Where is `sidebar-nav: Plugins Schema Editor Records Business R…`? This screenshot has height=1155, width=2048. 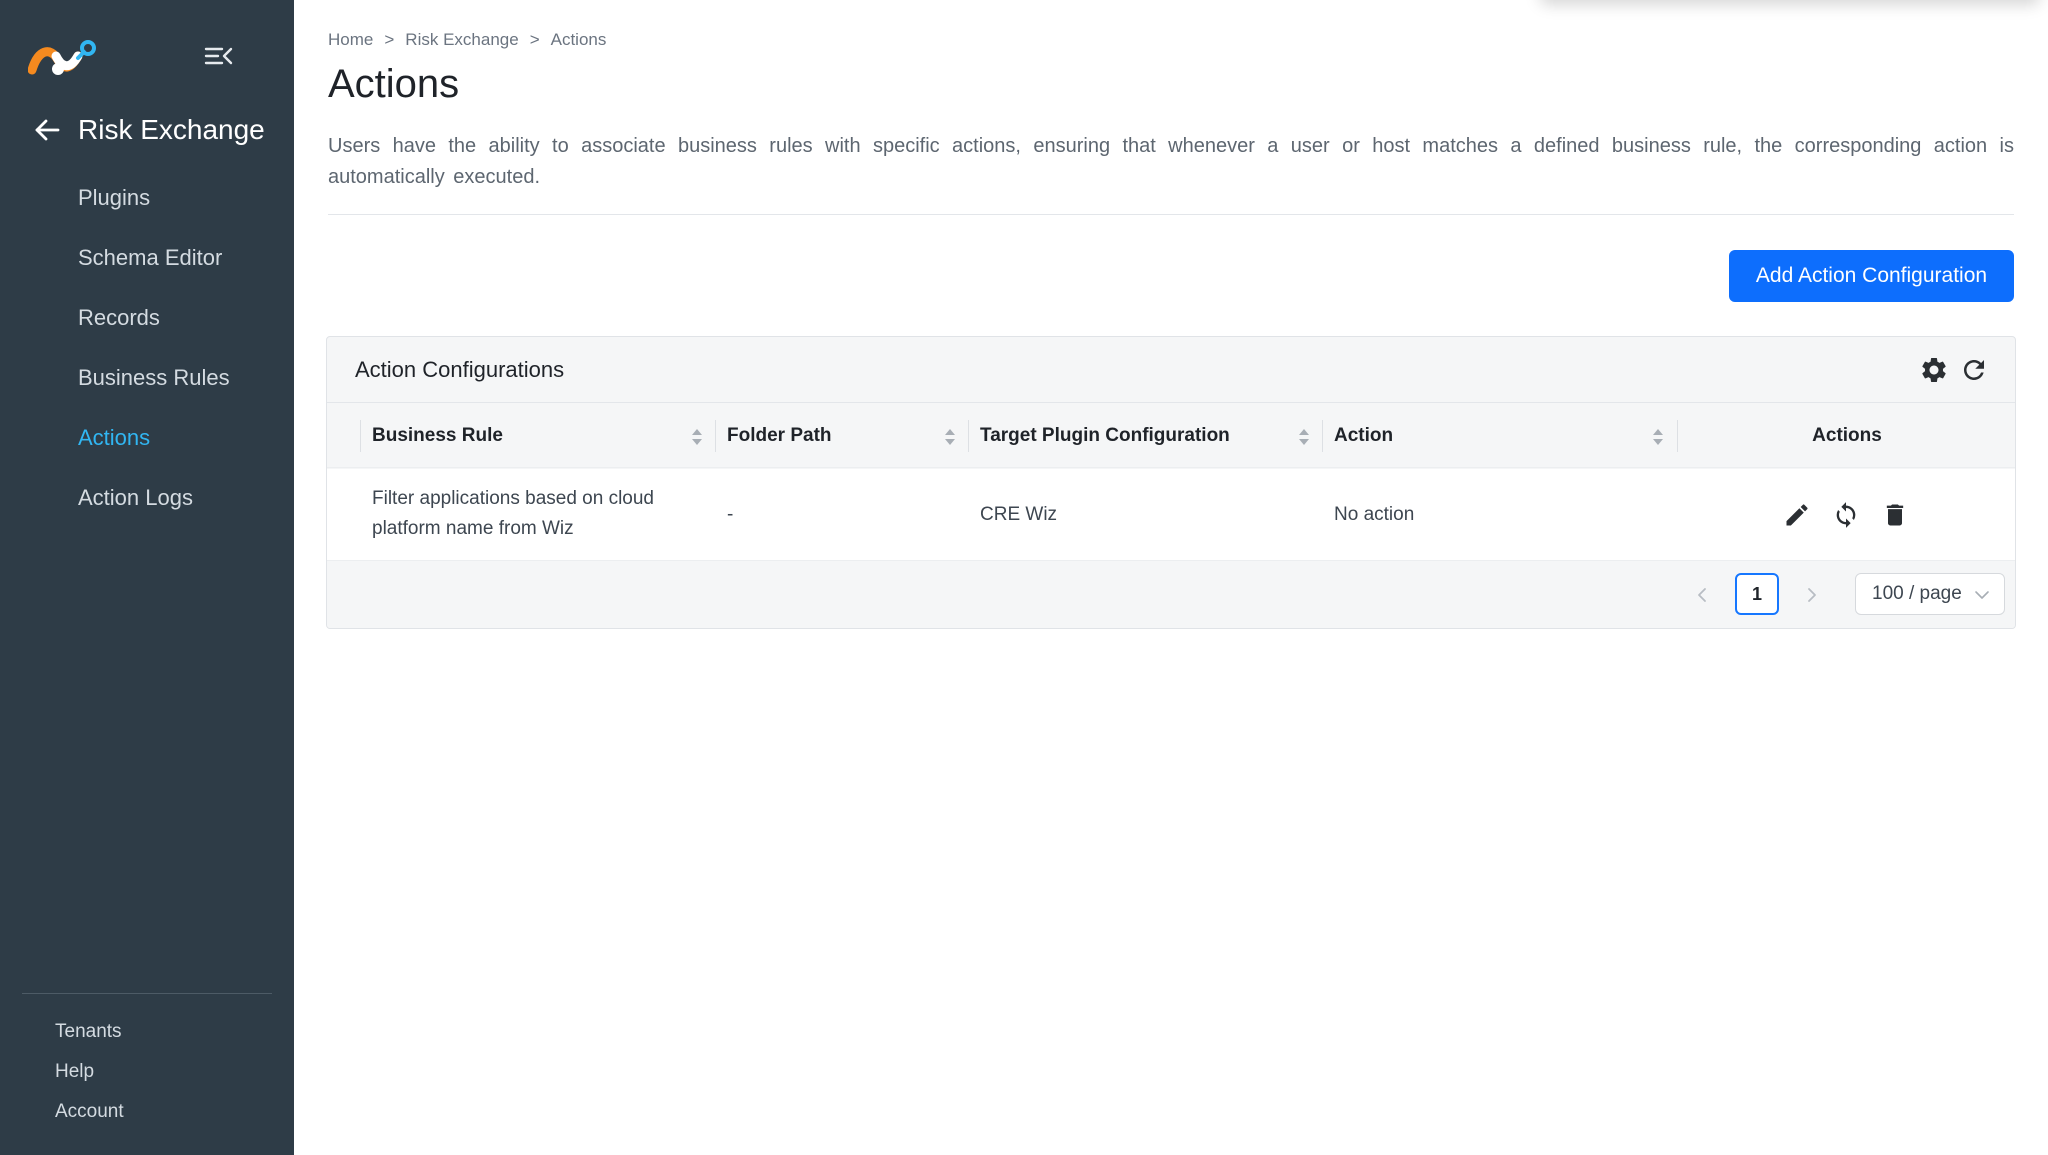
sidebar-nav: Plugins Schema Editor Records Business R… is located at coordinates (147, 348).